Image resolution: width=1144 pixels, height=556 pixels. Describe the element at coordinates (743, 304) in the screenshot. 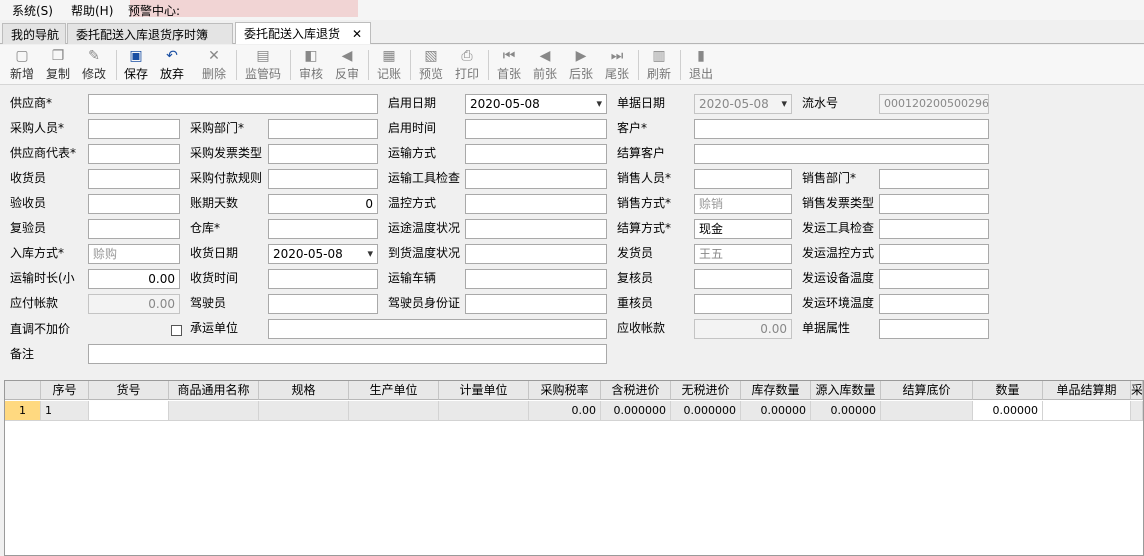

I see `rechecker2-input` at that location.